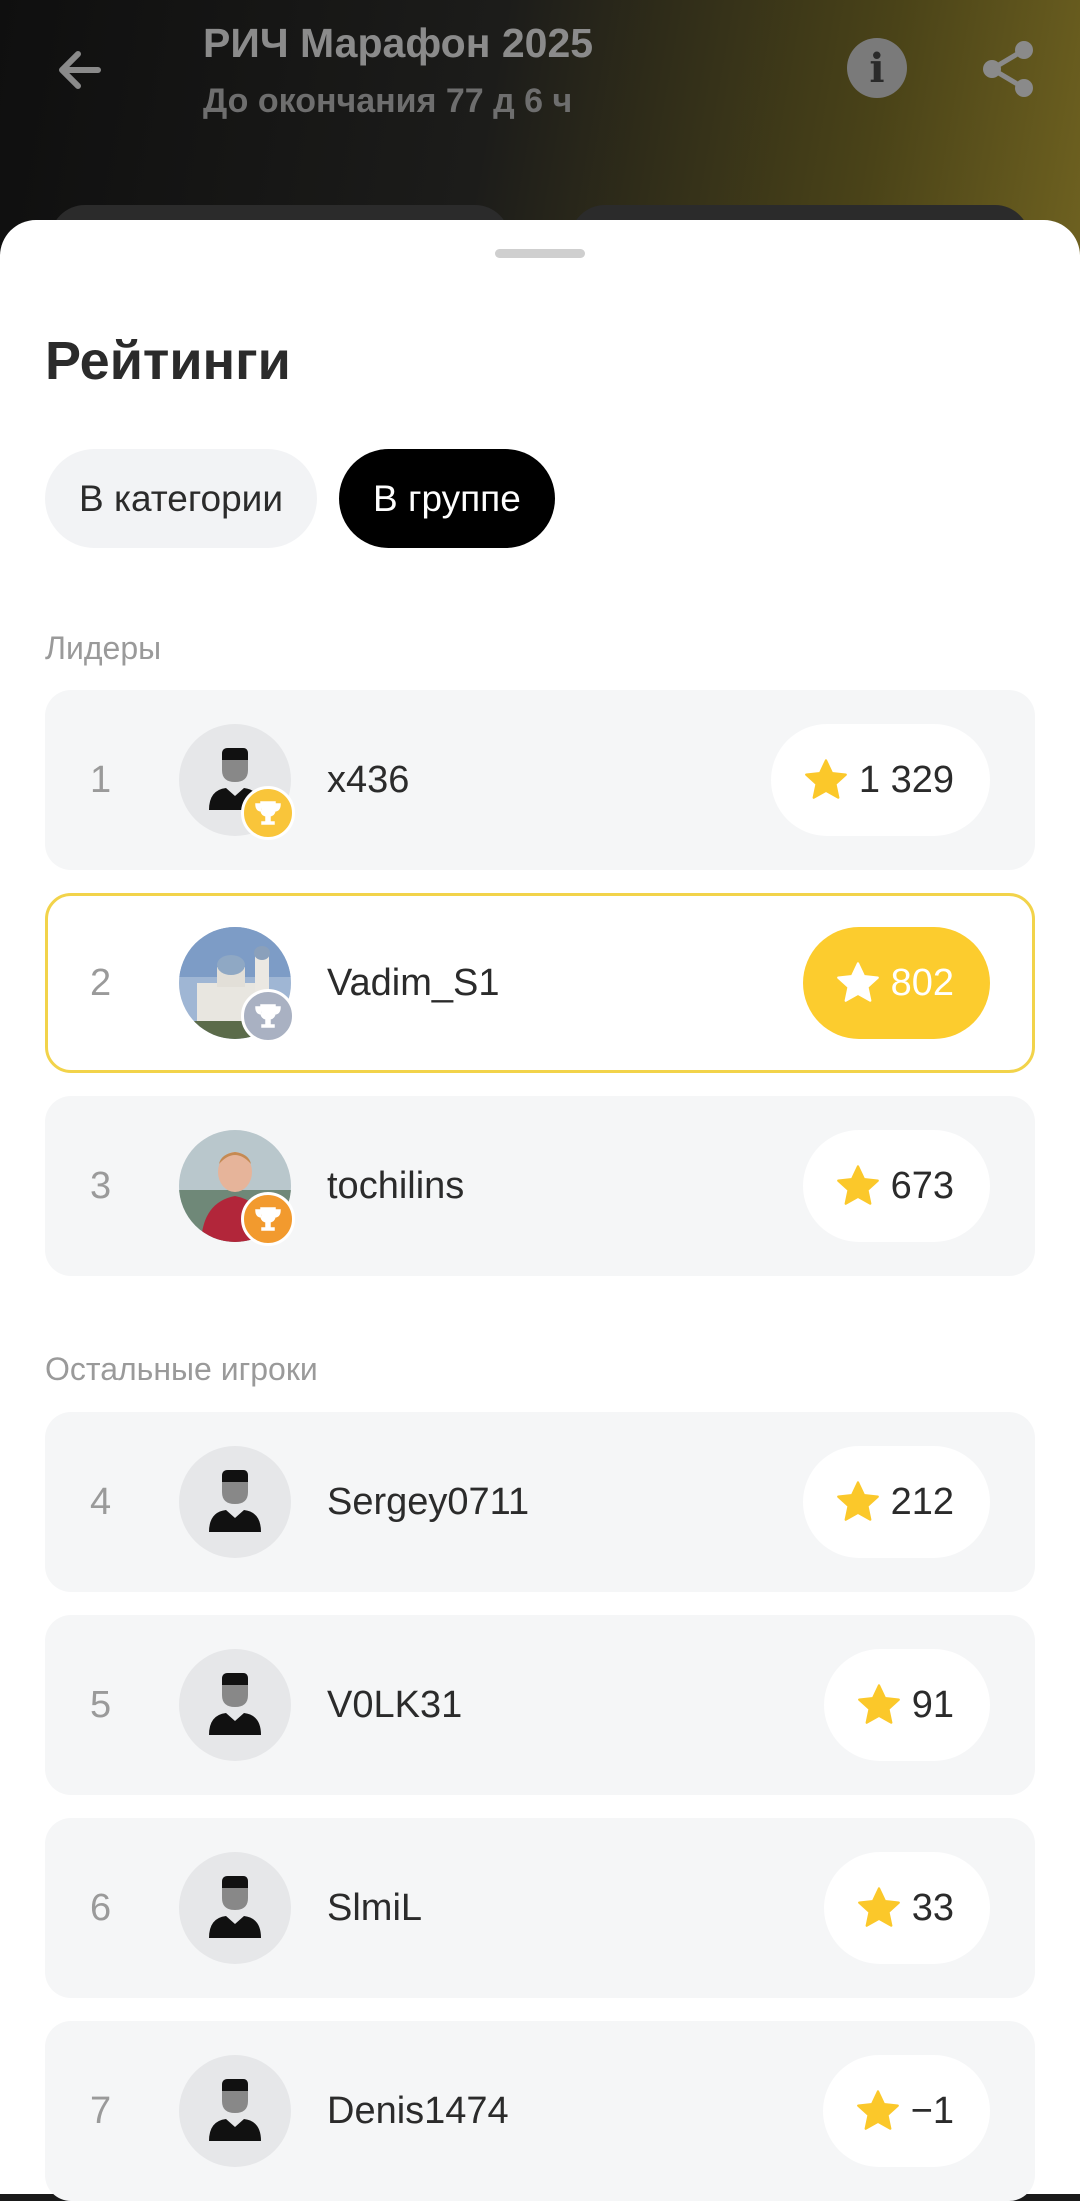 This screenshot has height=2201, width=1080. I want to click on rank-number: 2, so click(101, 982).